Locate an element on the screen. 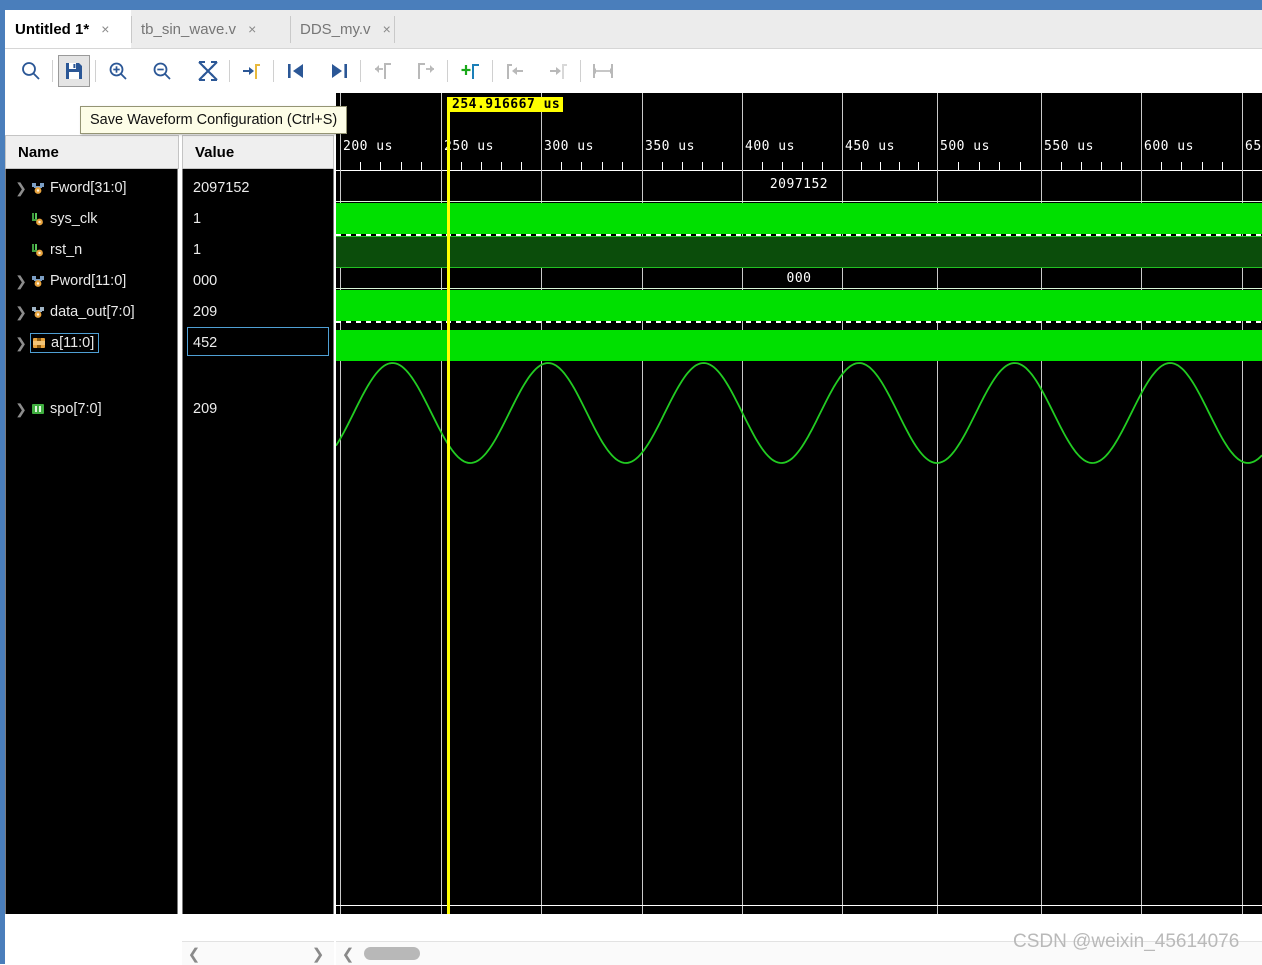 This screenshot has width=1262, height=965. previous-transition-icon is located at coordinates (296, 71).